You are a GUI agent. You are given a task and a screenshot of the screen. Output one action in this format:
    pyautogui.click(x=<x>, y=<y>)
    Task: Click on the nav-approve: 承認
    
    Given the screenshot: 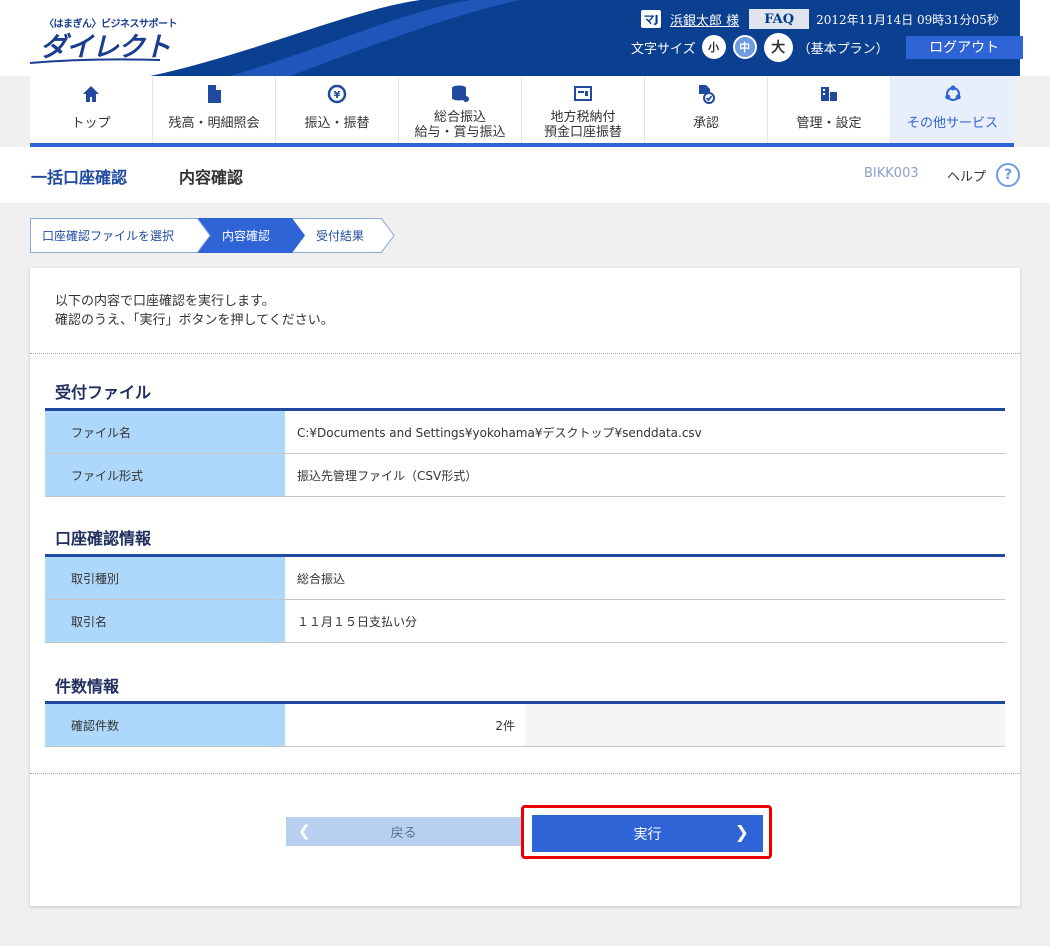 What is the action you would take?
    pyautogui.click(x=706, y=109)
    